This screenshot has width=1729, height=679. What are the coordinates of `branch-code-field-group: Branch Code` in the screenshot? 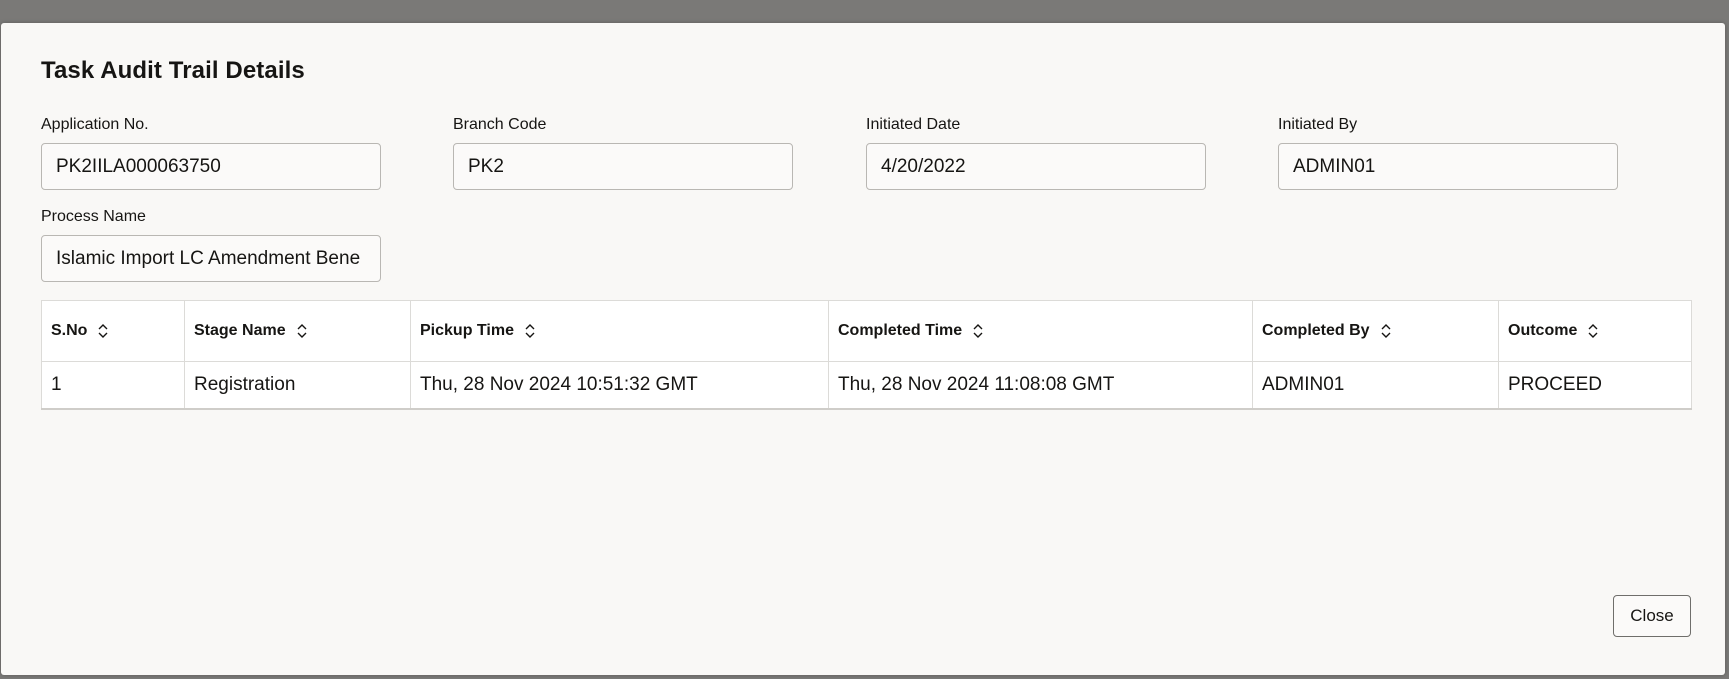 It's located at (623, 152).